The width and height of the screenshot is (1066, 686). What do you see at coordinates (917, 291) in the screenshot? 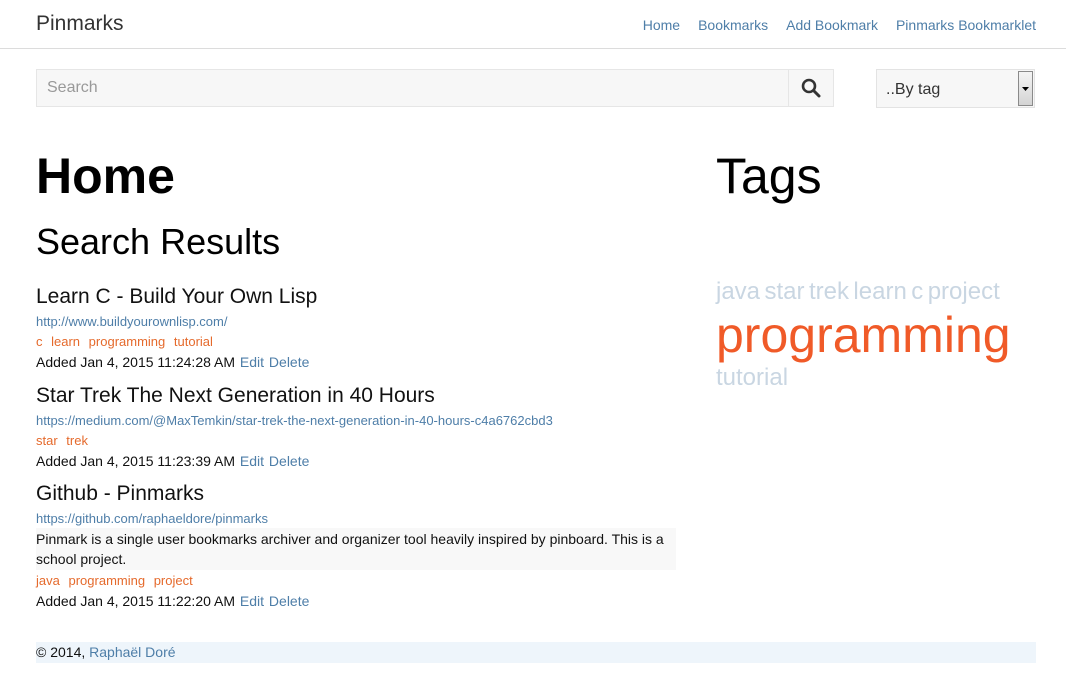
I see `tag-cloud-item: c` at bounding box center [917, 291].